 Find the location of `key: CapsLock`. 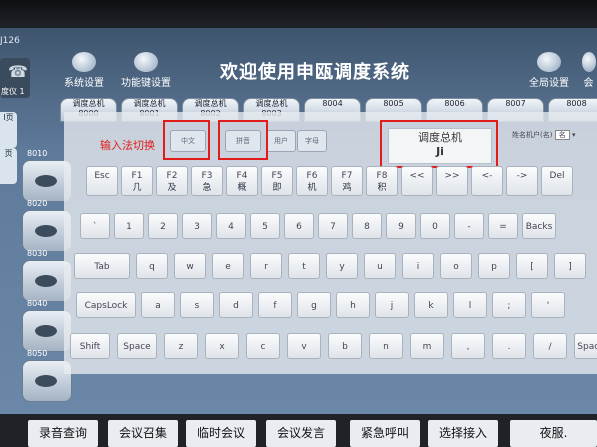

key: CapsLock is located at coordinates (106, 305).